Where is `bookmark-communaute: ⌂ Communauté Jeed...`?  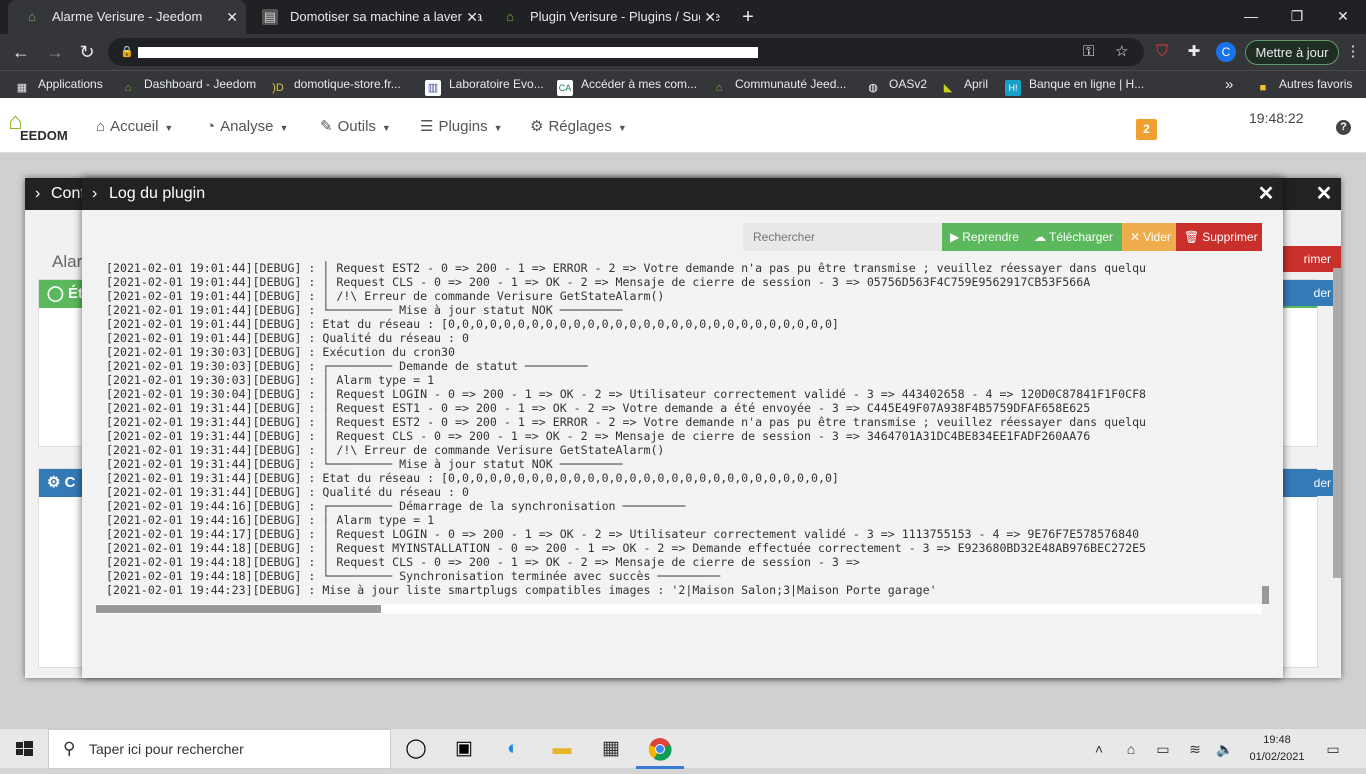
bookmark-communaute: ⌂ Communauté Jeed... is located at coordinates (779, 84).